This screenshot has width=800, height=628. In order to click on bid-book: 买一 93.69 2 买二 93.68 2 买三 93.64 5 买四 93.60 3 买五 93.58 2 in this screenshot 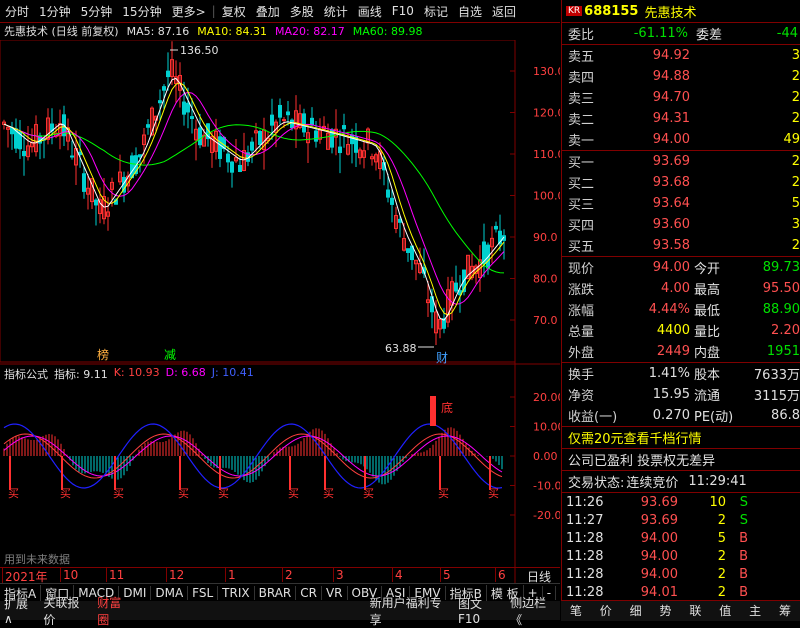, I will do `click(681, 204)`.